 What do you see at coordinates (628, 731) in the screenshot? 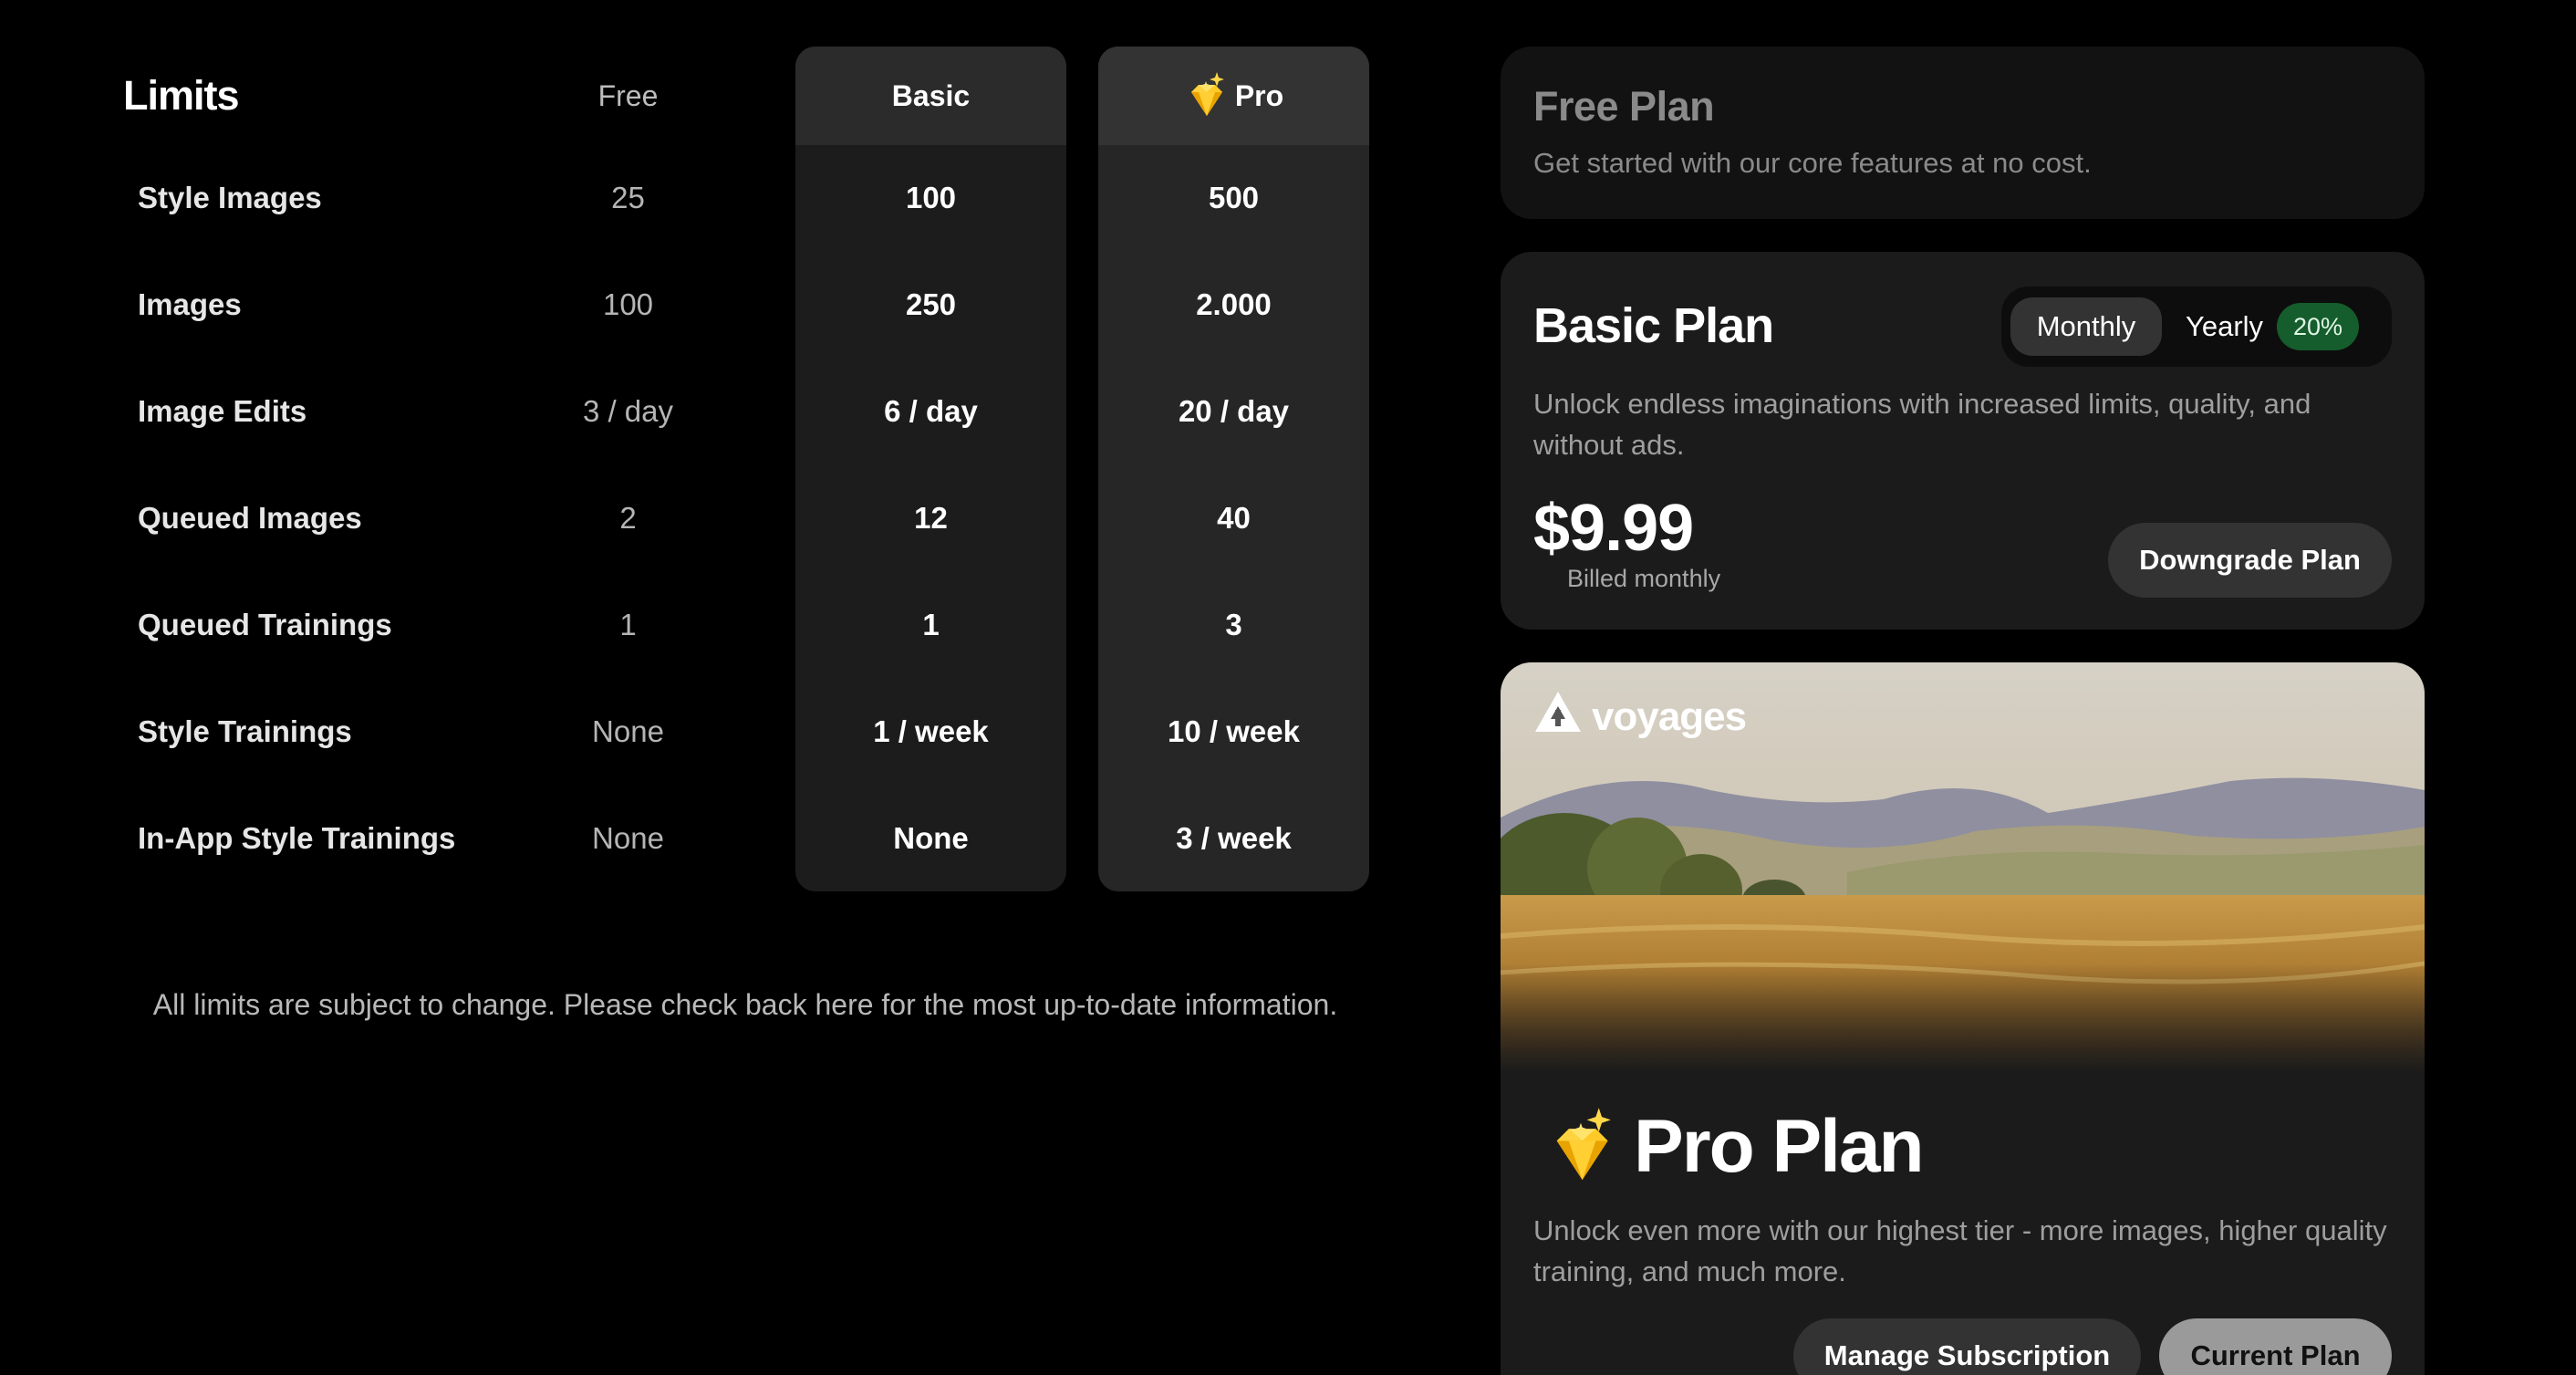
I see `free-style-trainings: None` at bounding box center [628, 731].